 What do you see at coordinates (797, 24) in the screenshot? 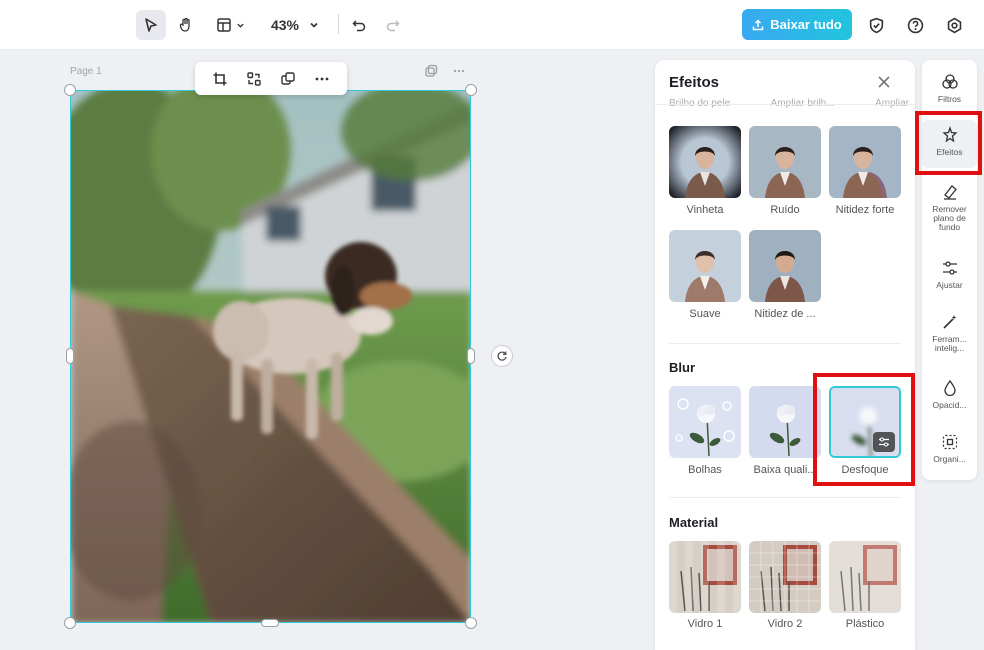
I see `download-all-button: Baixar tudo` at bounding box center [797, 24].